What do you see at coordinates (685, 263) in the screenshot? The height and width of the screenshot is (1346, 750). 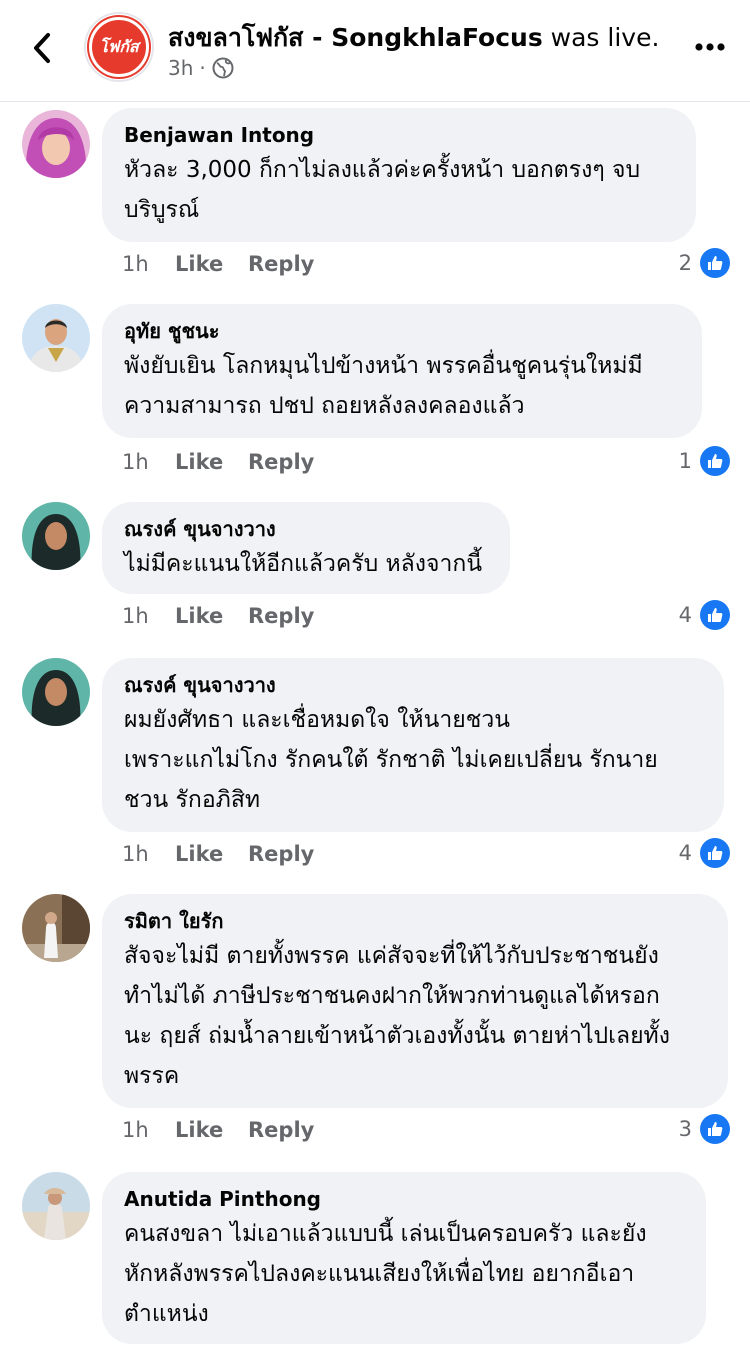 I see `reaction-count: 2` at bounding box center [685, 263].